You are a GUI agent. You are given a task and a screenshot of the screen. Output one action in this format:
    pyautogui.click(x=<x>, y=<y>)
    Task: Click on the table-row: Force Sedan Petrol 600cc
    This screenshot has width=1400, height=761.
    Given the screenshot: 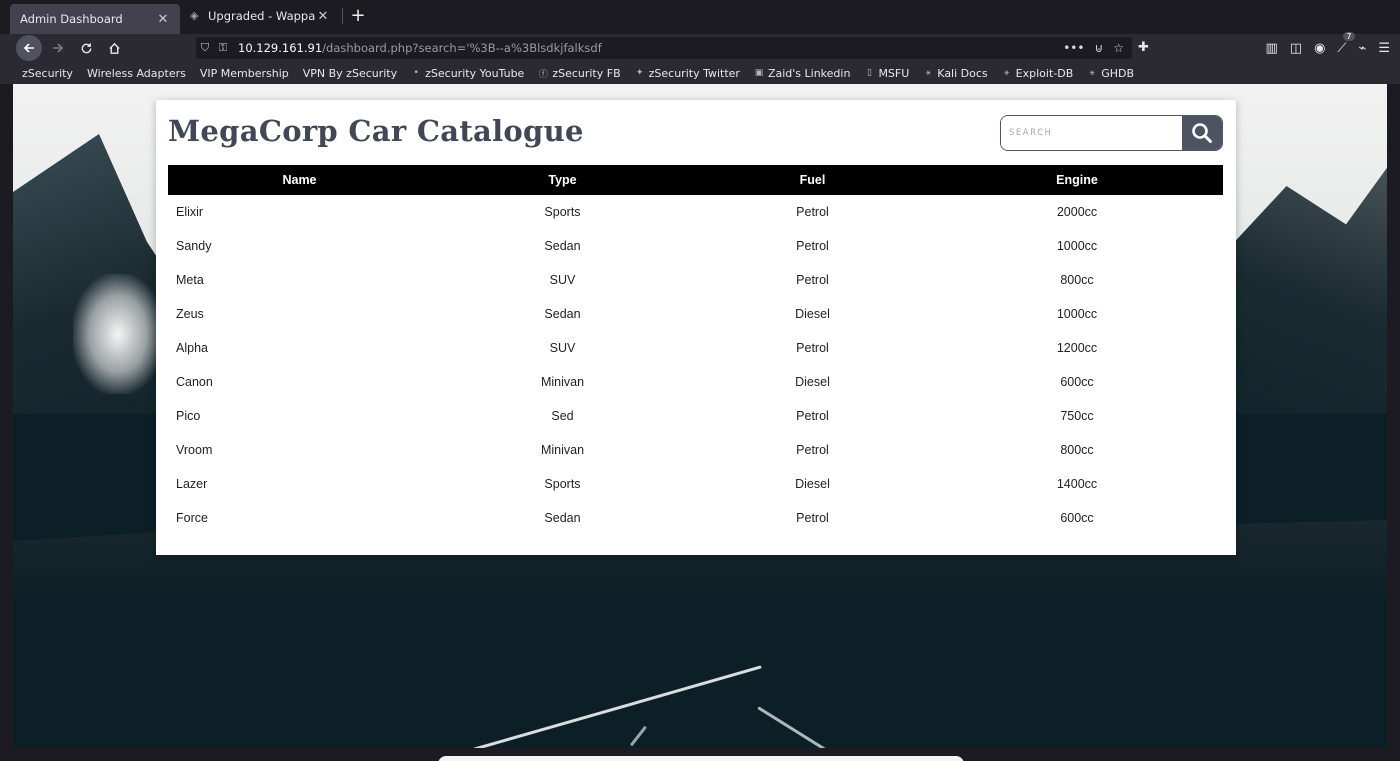 What is the action you would take?
    pyautogui.click(x=695, y=518)
    